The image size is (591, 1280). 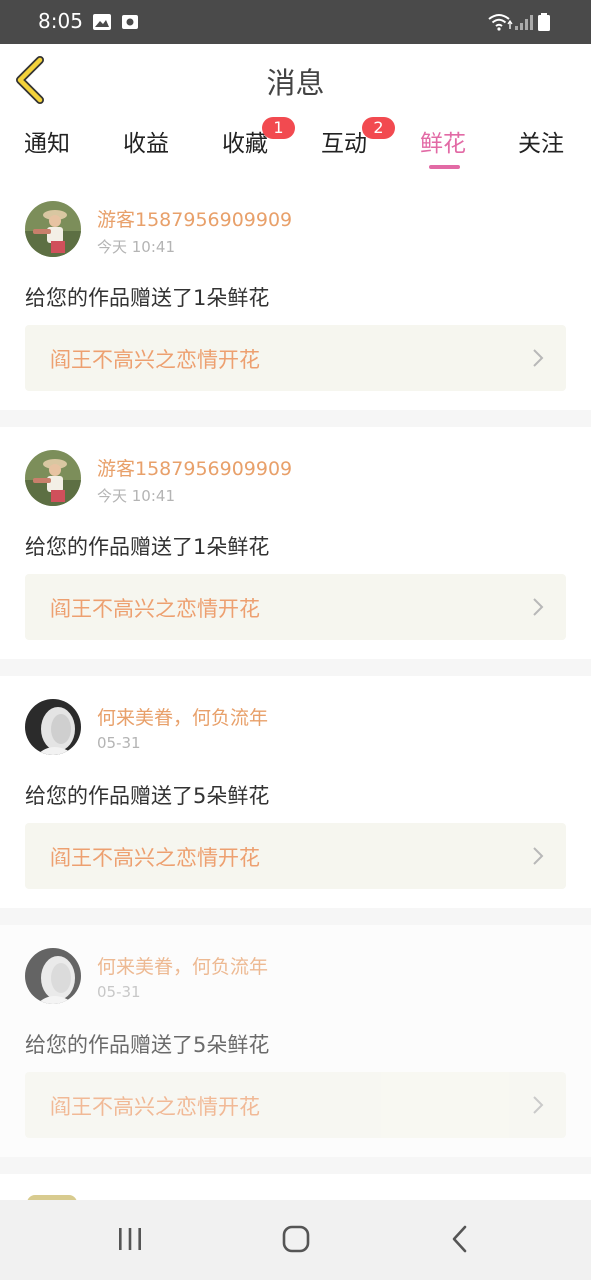 What do you see at coordinates (544, 22) in the screenshot?
I see `battery-icon` at bounding box center [544, 22].